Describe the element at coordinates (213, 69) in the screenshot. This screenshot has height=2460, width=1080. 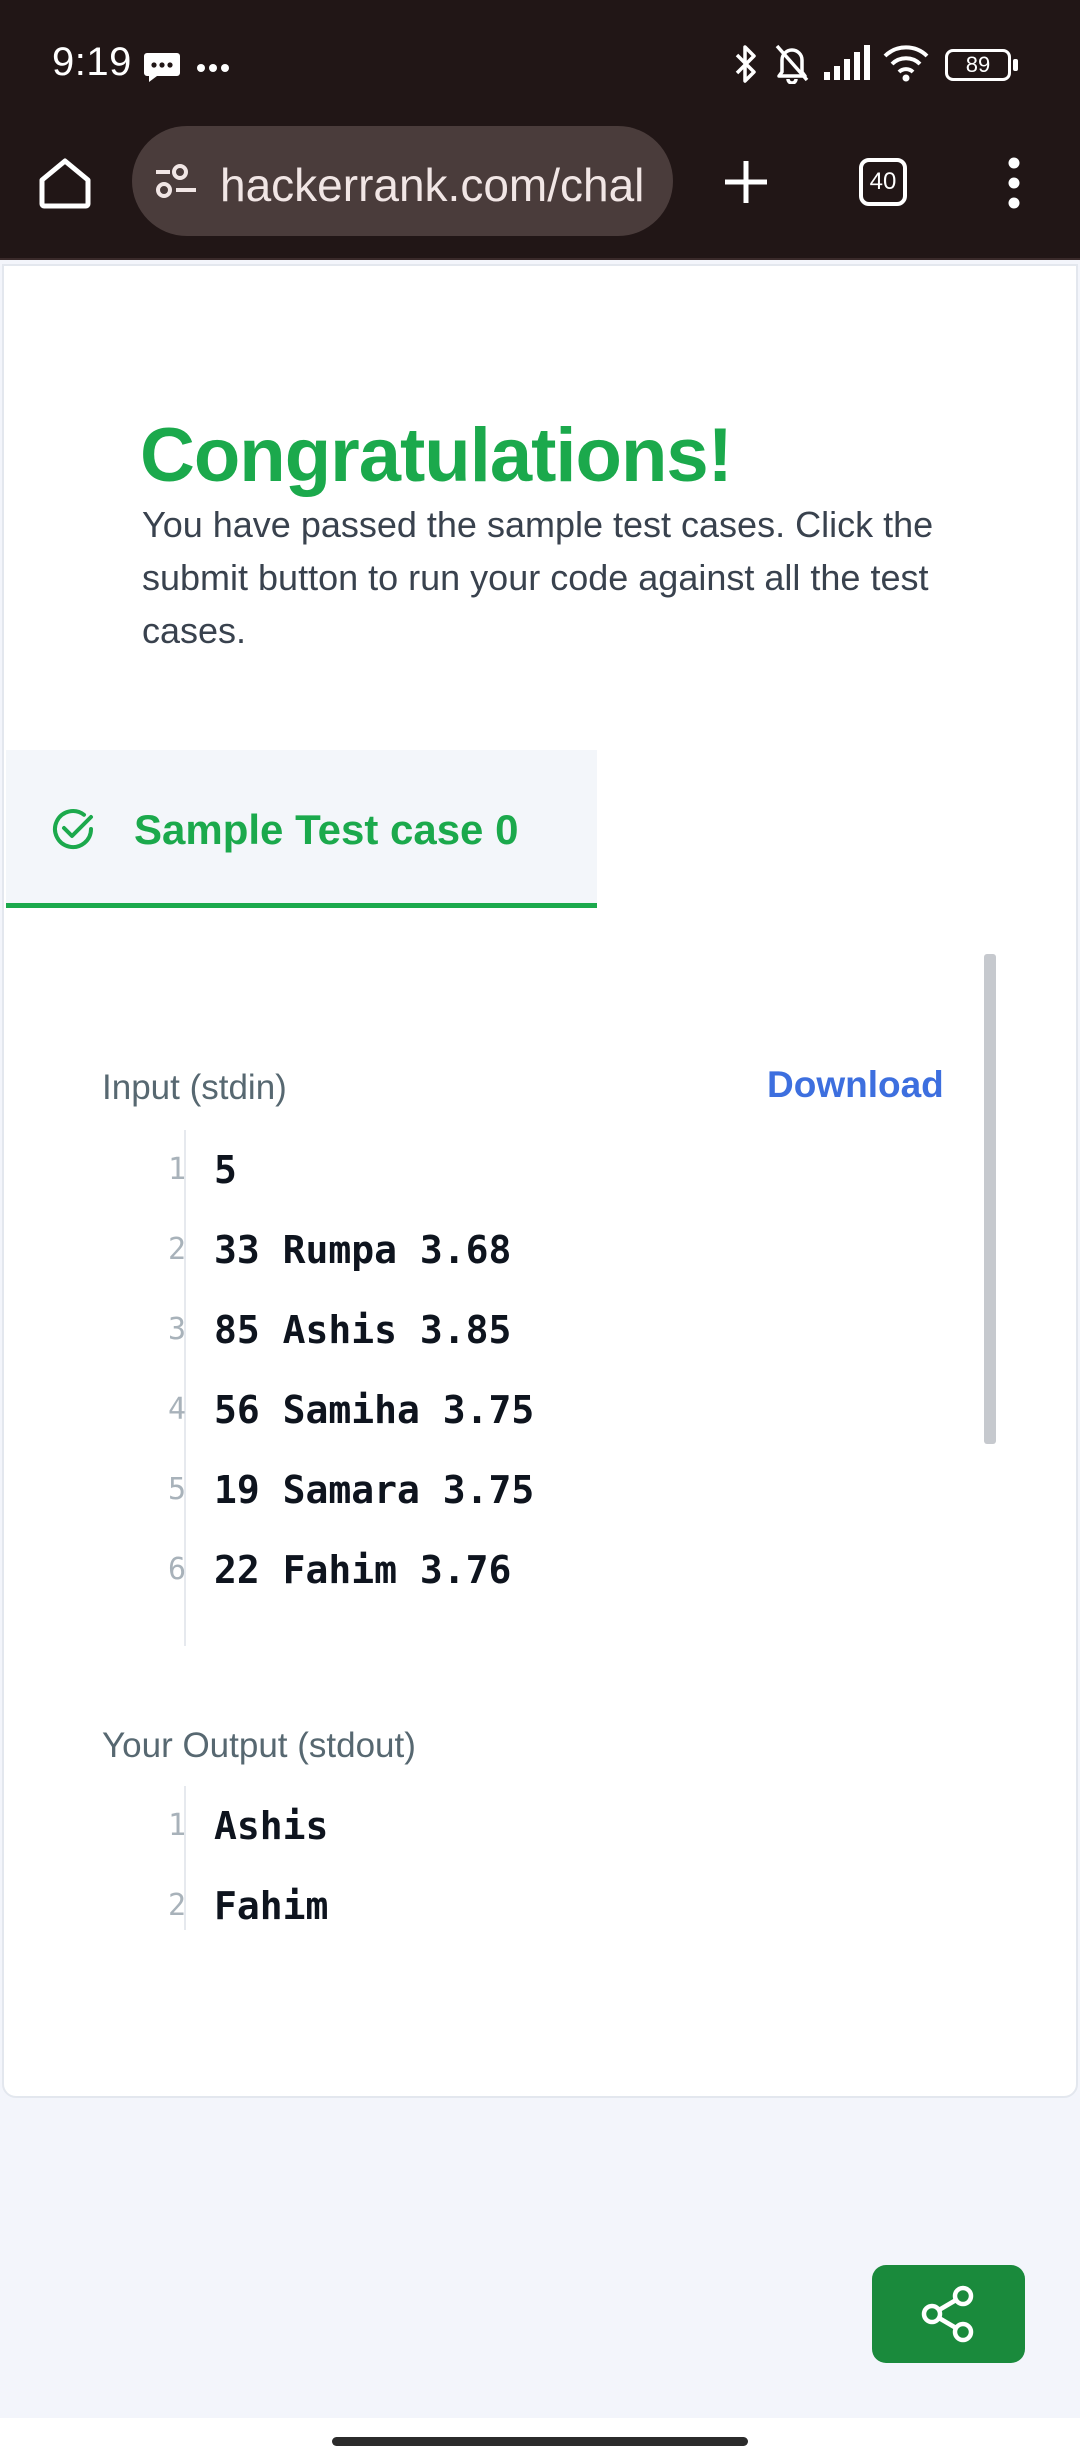
I see `more-dots-icon` at that location.